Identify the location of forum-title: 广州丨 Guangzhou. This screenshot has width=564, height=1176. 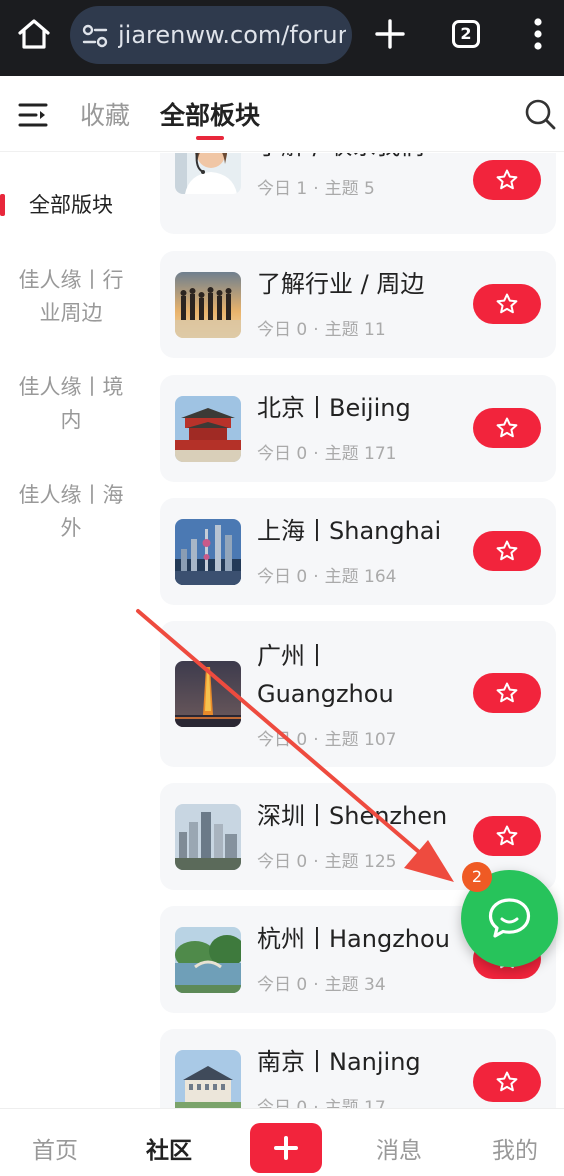
(362, 675).